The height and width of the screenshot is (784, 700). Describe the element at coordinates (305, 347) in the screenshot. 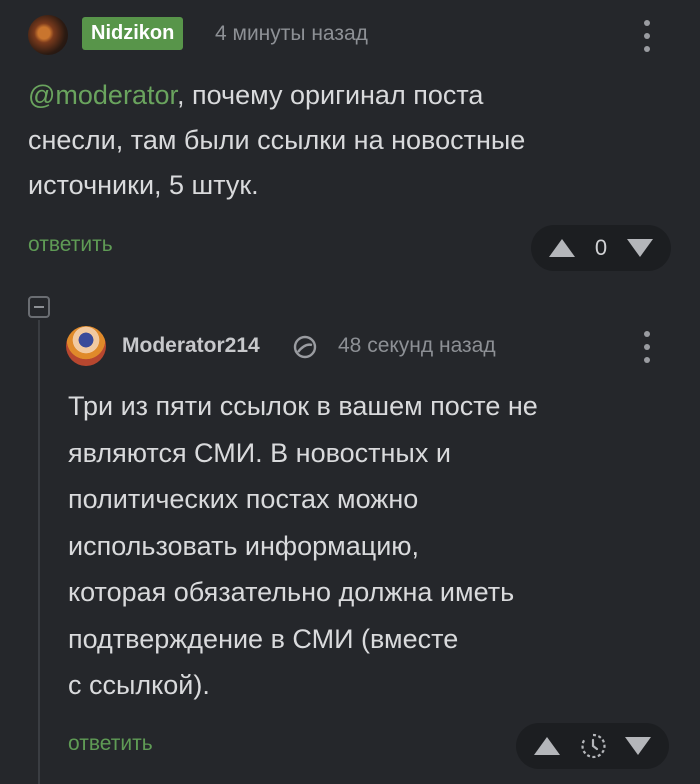

I see `moderator-badge-icon` at that location.